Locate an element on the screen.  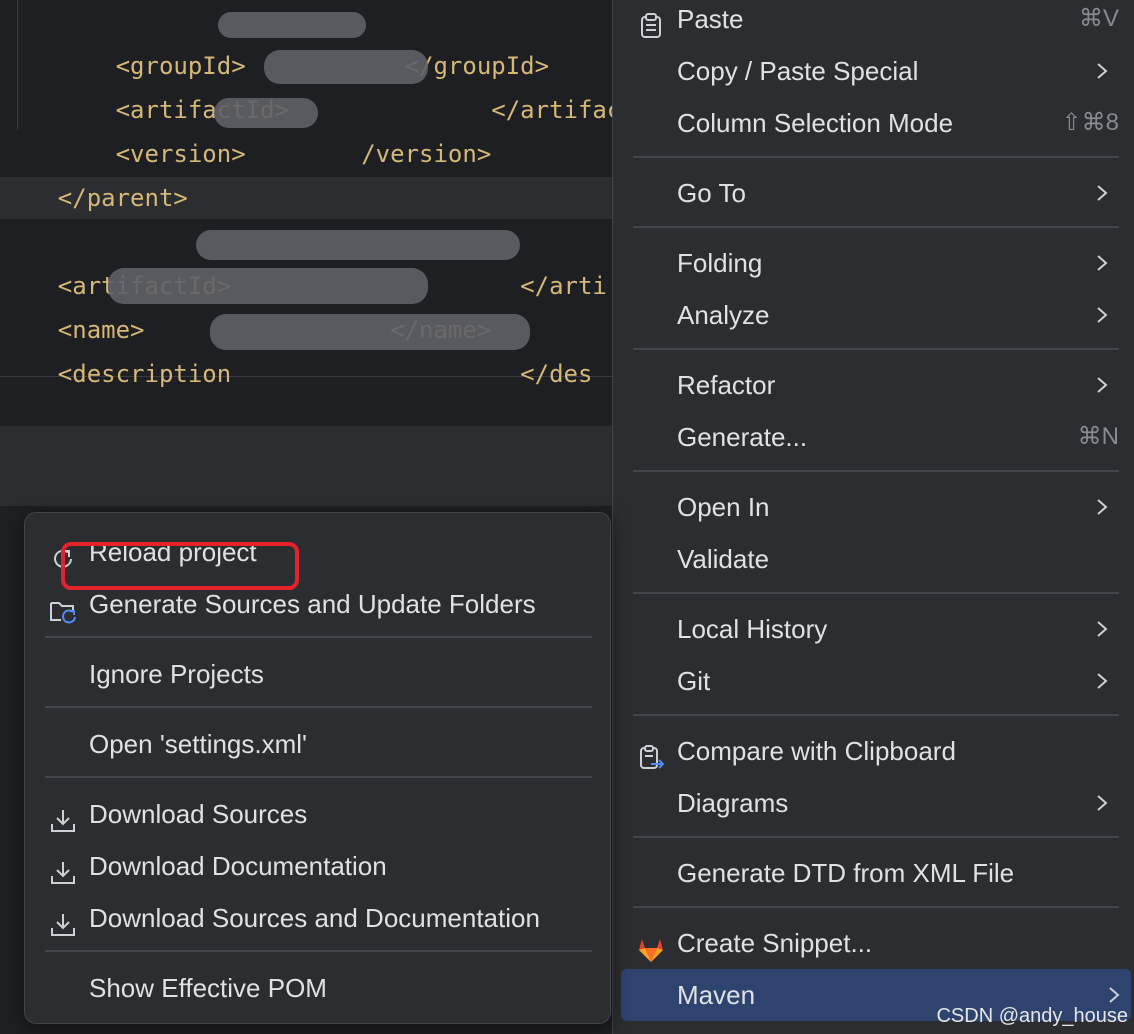
compare-clipboard-icon is located at coordinates (651, 753).